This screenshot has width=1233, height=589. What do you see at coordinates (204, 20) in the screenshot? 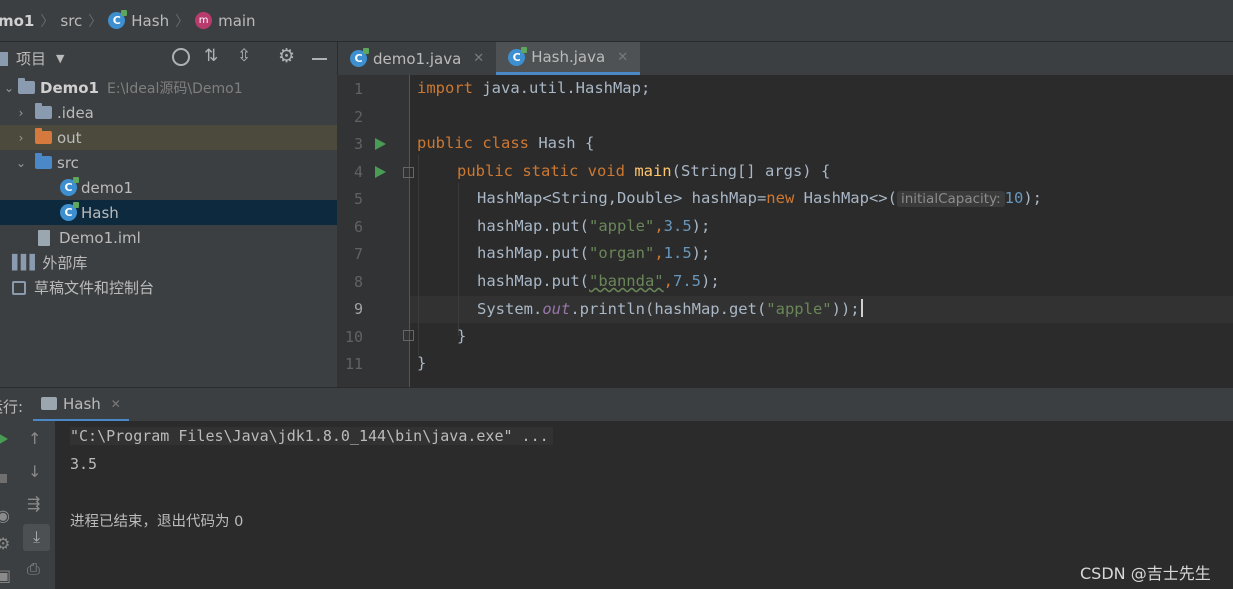
I see `method-icon: m` at bounding box center [204, 20].